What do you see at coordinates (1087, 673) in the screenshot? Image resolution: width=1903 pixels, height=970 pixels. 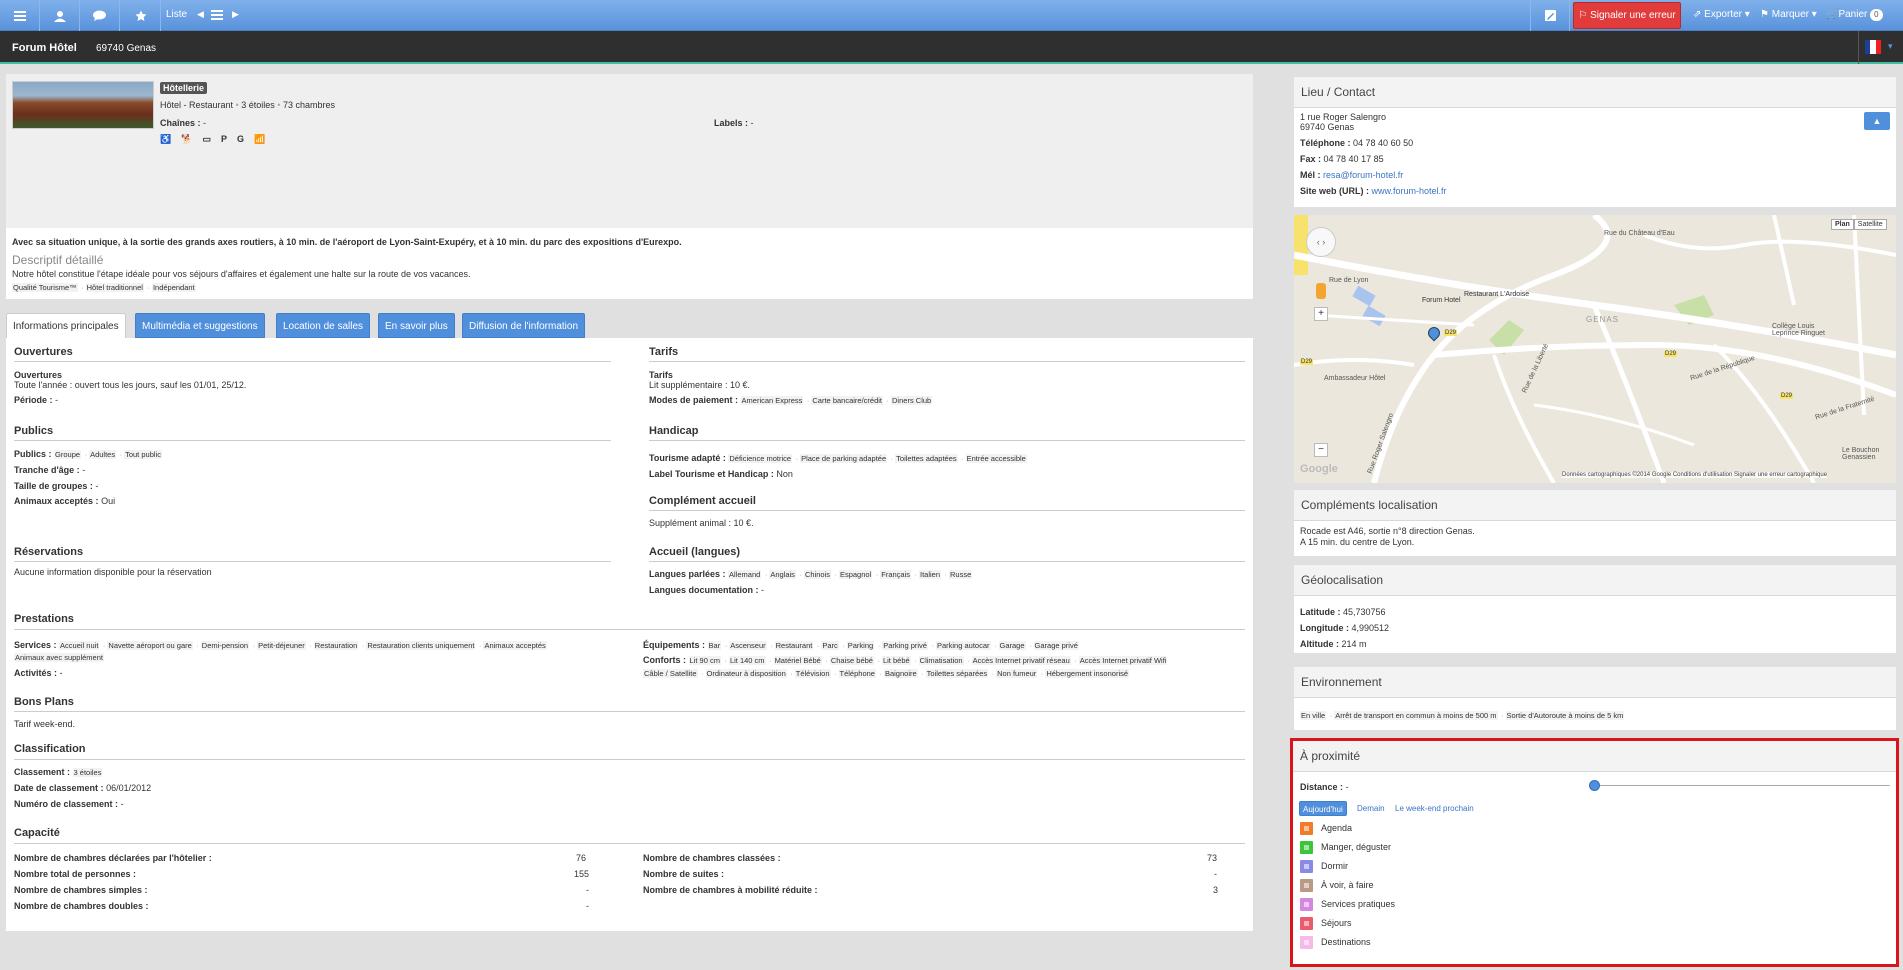 I see `tag: Hébergement insonorisé` at bounding box center [1087, 673].